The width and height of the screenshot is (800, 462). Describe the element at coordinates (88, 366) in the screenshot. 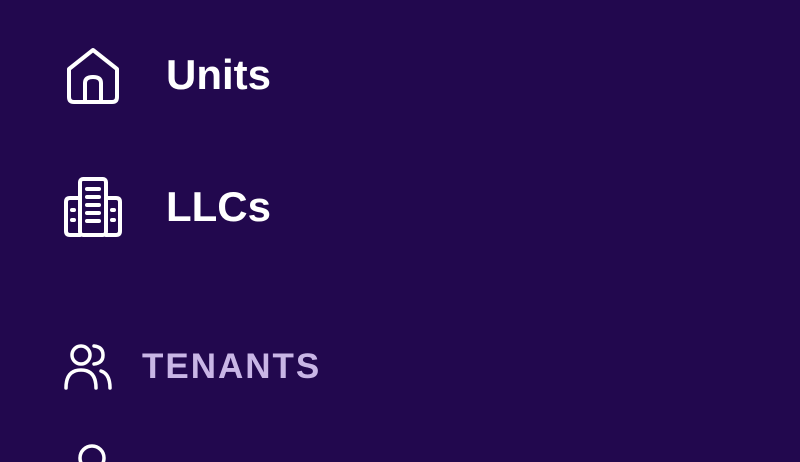

I see `users-icon` at that location.